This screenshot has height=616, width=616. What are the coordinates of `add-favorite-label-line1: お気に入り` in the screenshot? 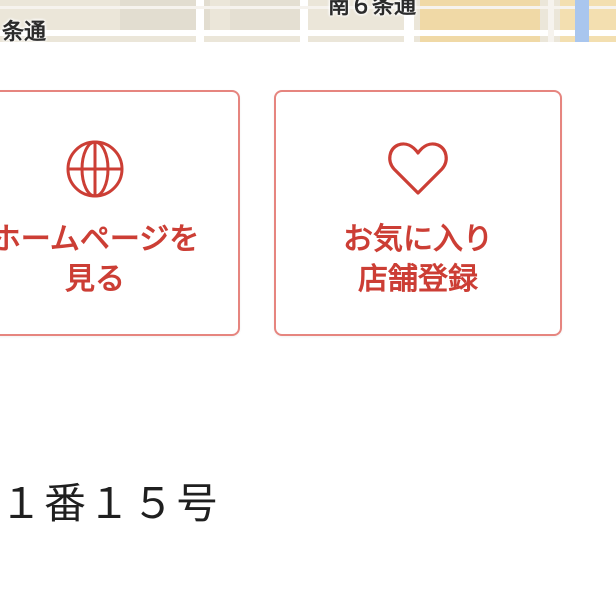 It's located at (418, 239).